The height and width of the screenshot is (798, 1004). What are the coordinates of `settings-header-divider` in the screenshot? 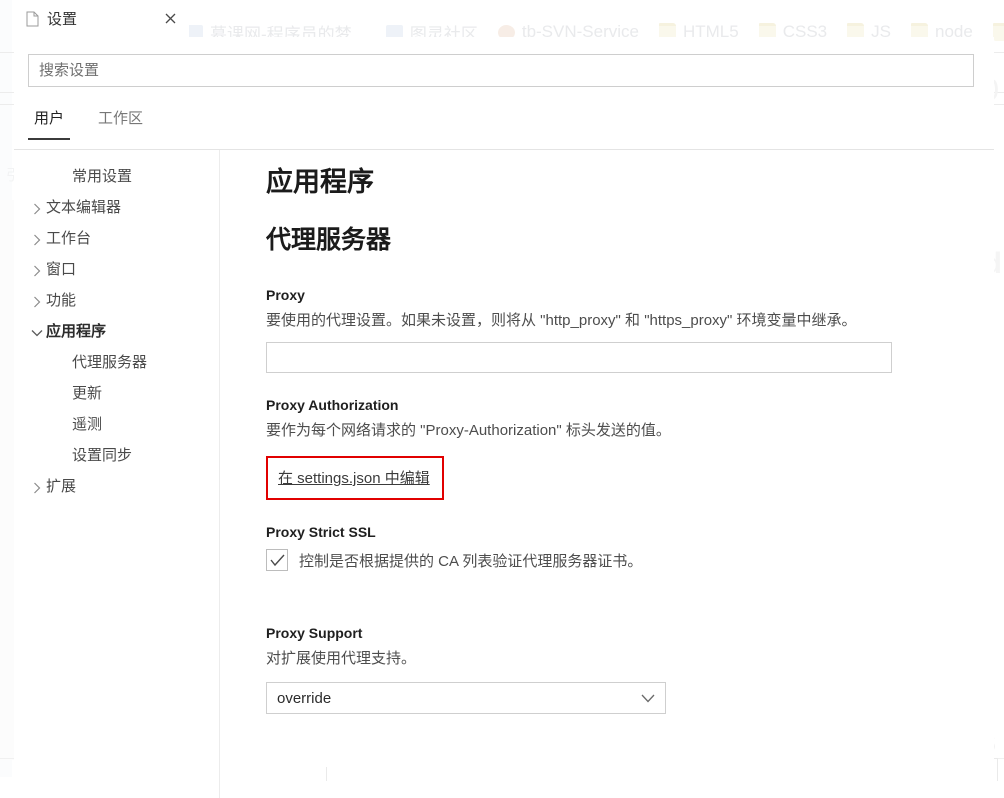 It's located at (504, 149).